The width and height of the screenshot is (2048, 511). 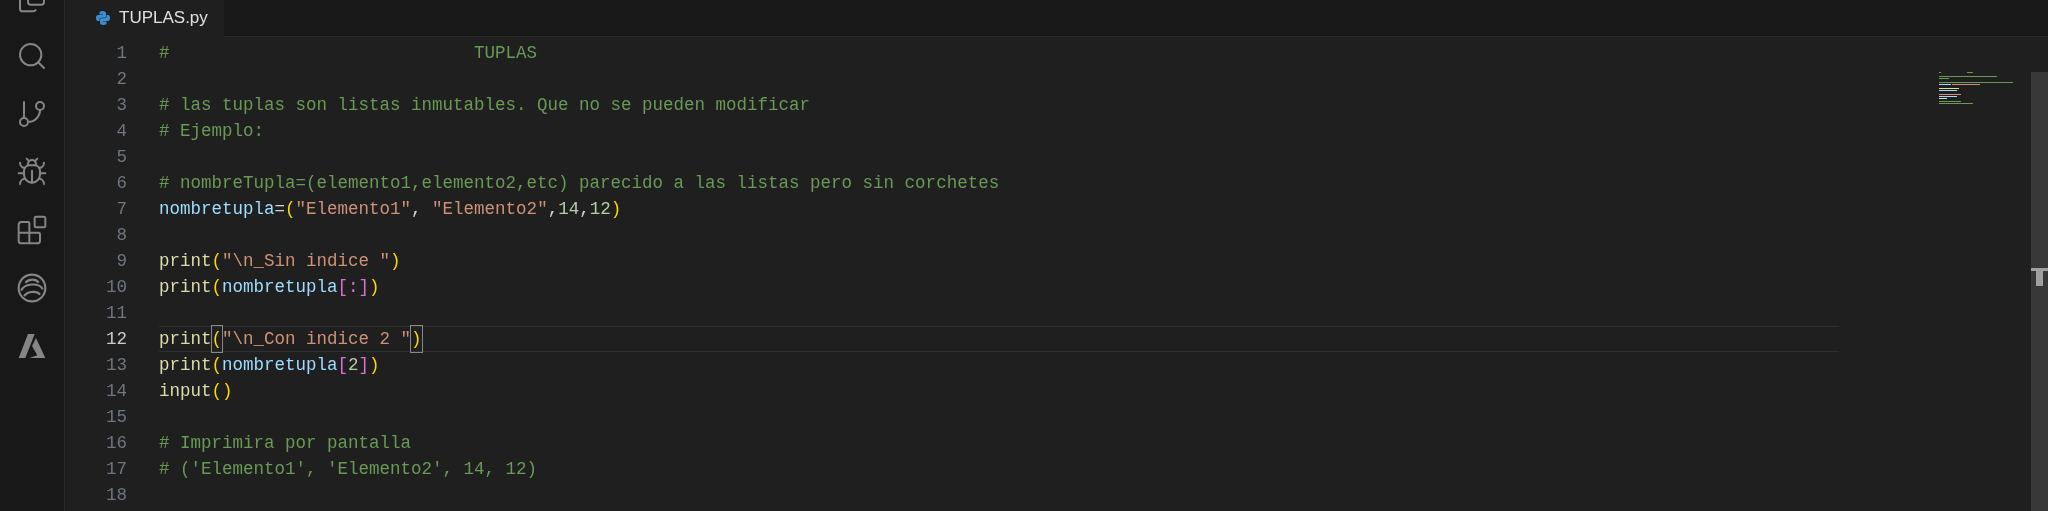 What do you see at coordinates (32, 230) in the screenshot?
I see `blocks-icon` at bounding box center [32, 230].